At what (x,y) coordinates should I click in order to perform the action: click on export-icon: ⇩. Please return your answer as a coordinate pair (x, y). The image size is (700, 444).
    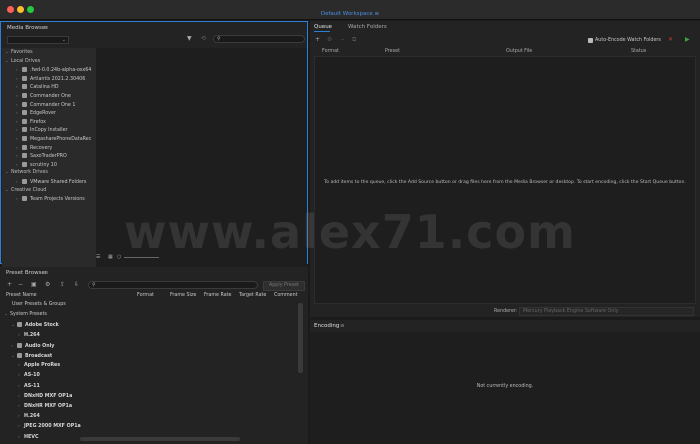
    Looking at the image, I should click on (76, 284).